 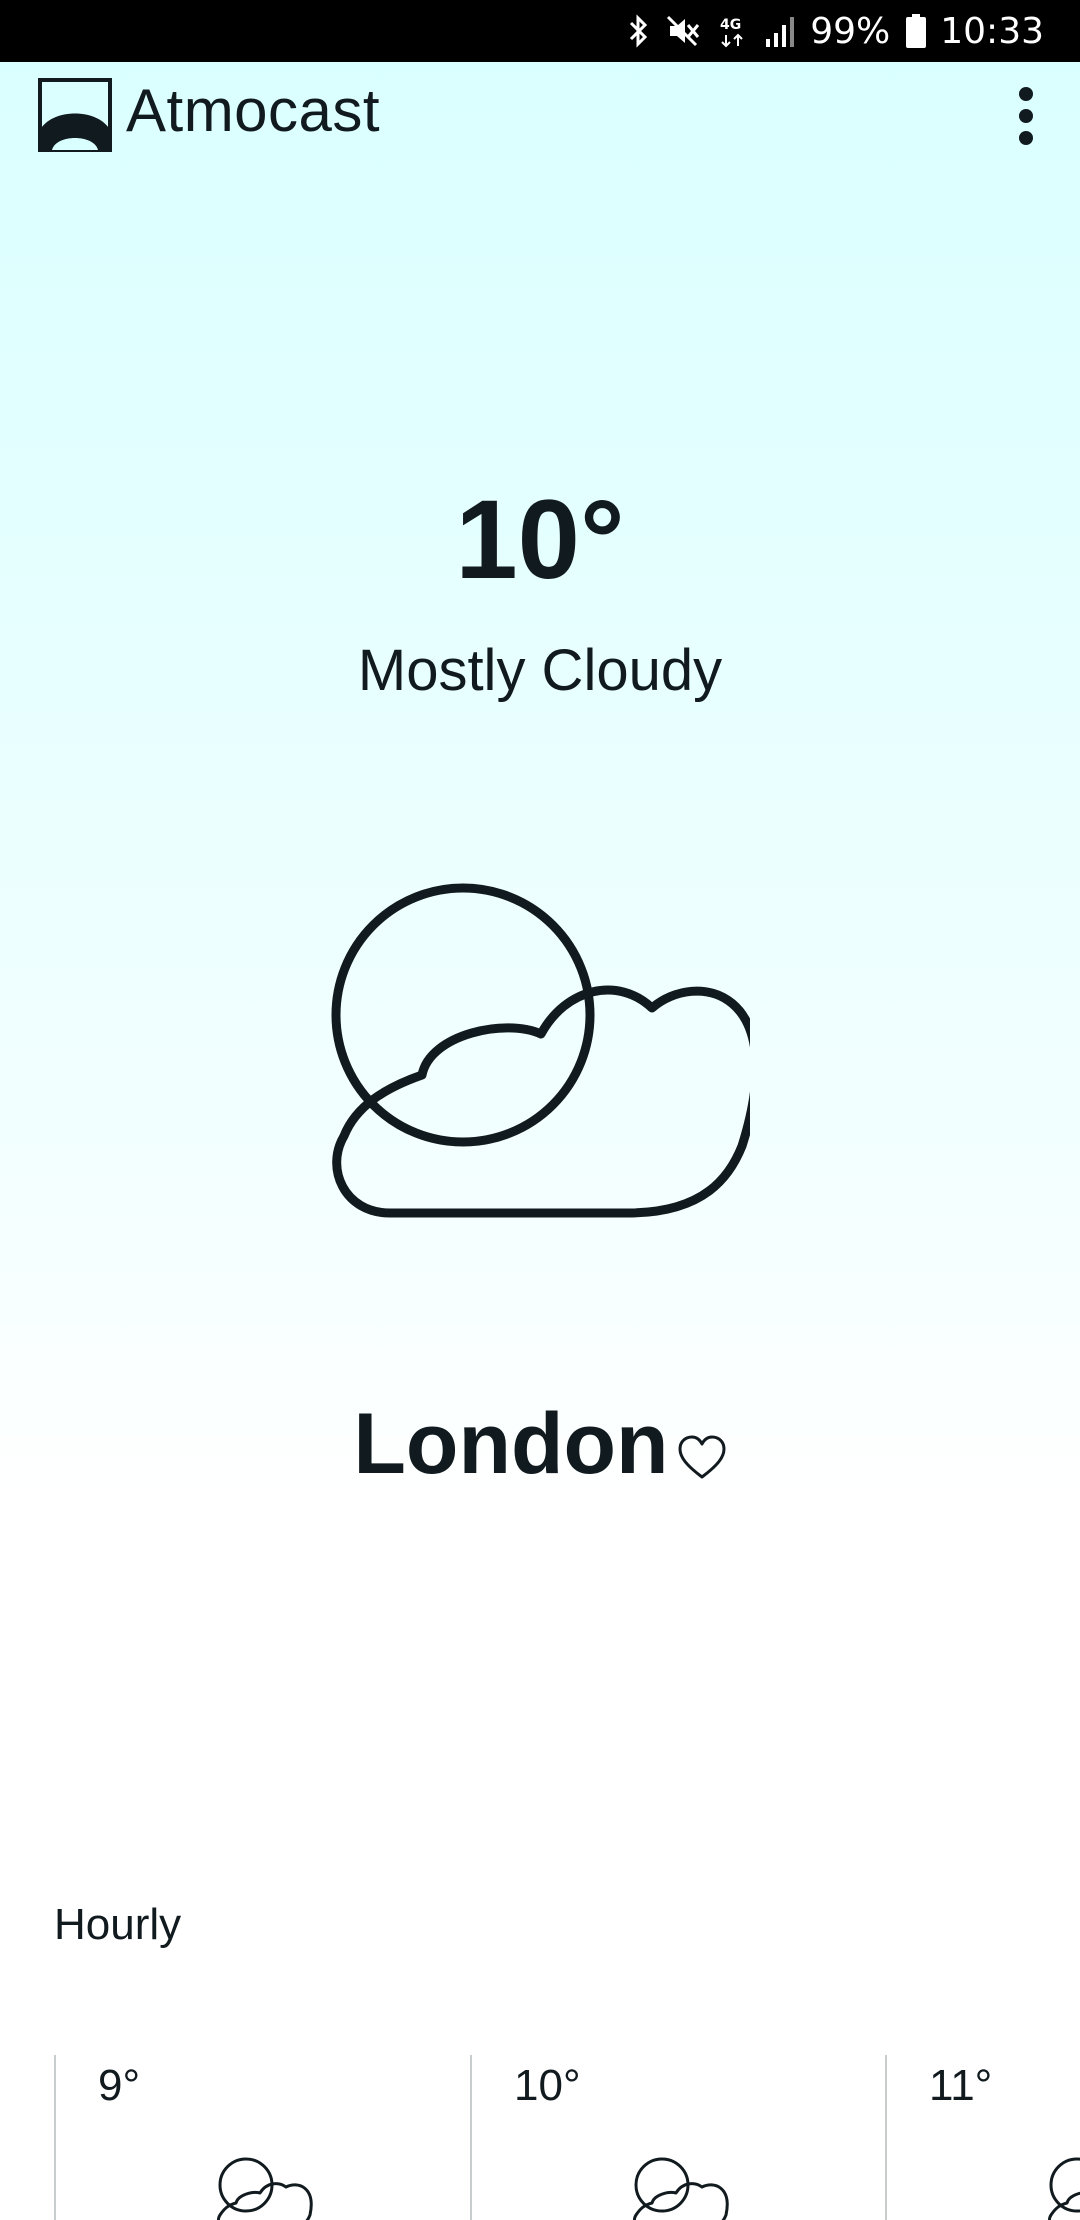 What do you see at coordinates (547, 2085) in the screenshot?
I see `hourly-temperature: 10°` at bounding box center [547, 2085].